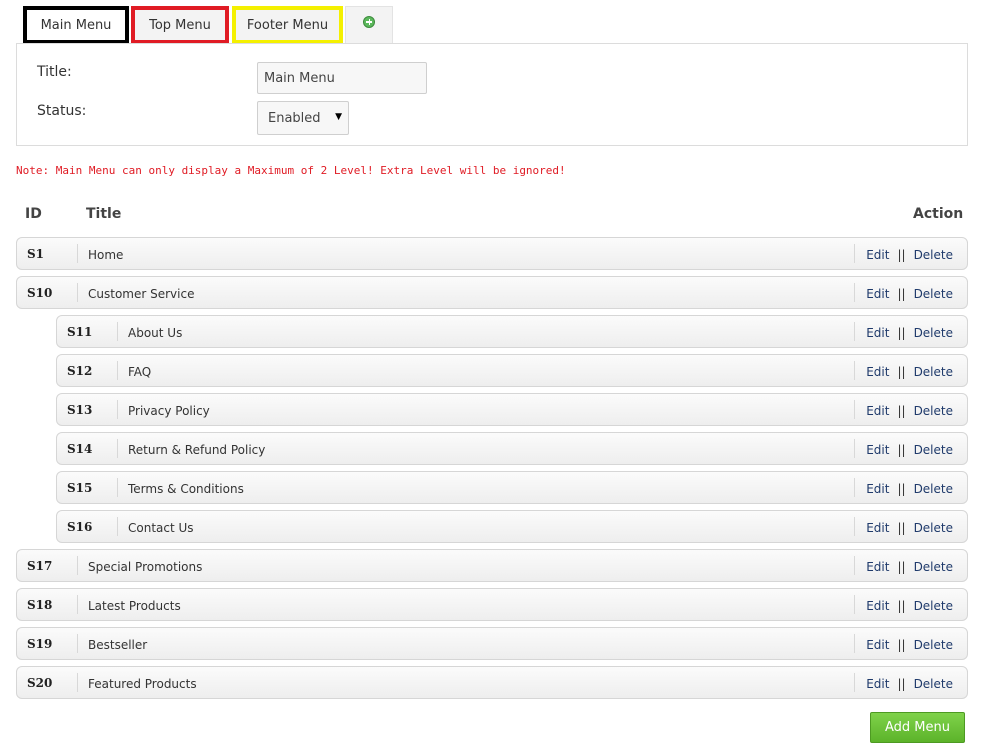 This screenshot has width=984, height=752. I want to click on menu-item-row: S10 Customer Service Edit || Delete, so click(492, 292).